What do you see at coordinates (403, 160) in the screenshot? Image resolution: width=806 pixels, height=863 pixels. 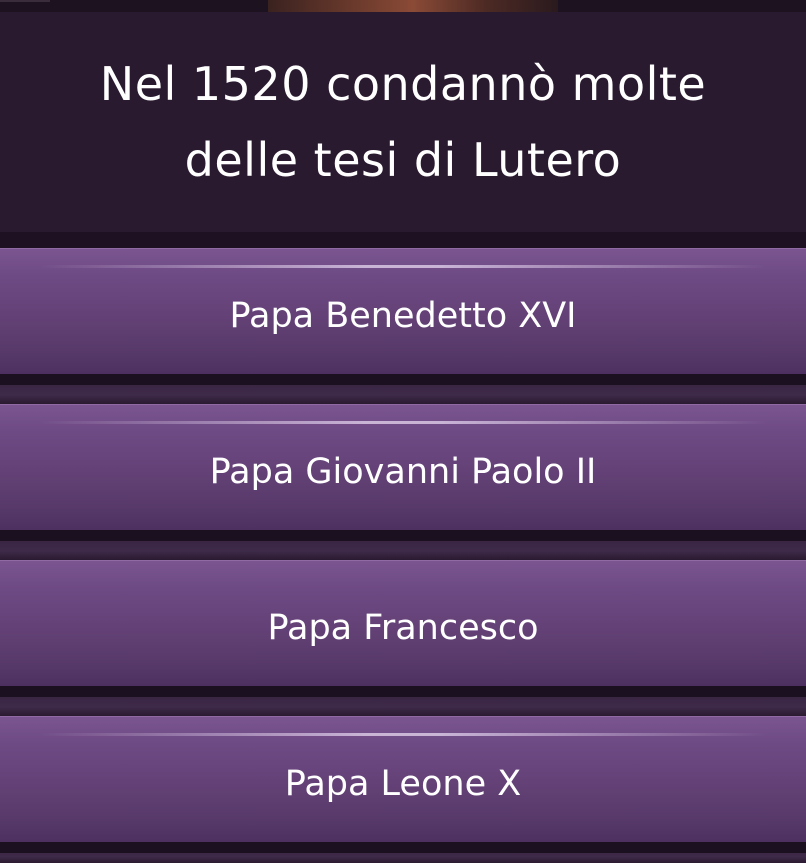 I see `question-line-2: delle tesi di Lutero` at bounding box center [403, 160].